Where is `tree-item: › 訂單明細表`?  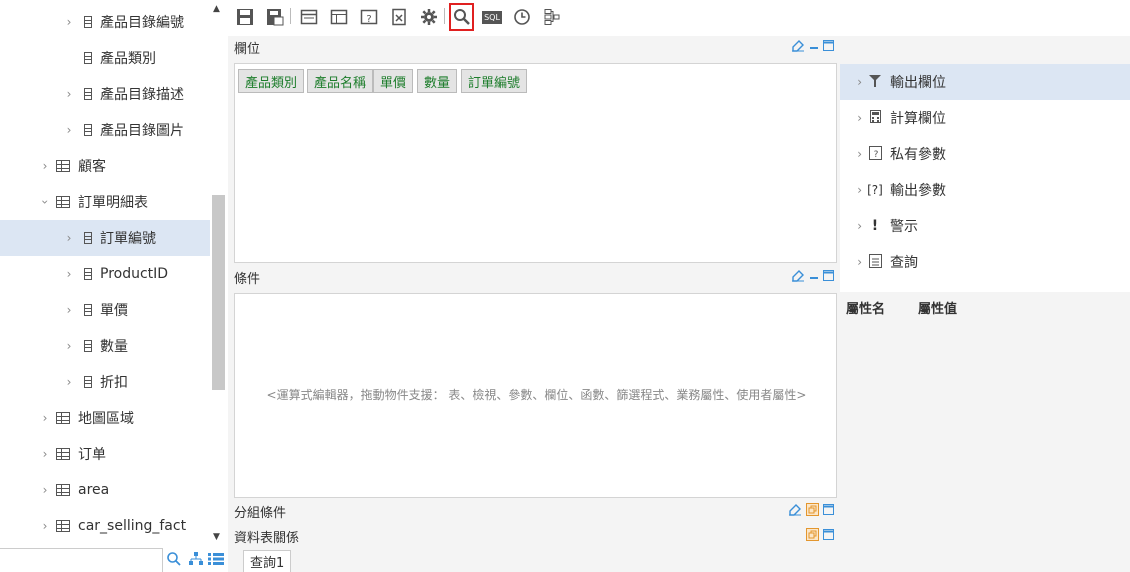
tree-item: › 訂單明細表 is located at coordinates (105, 202).